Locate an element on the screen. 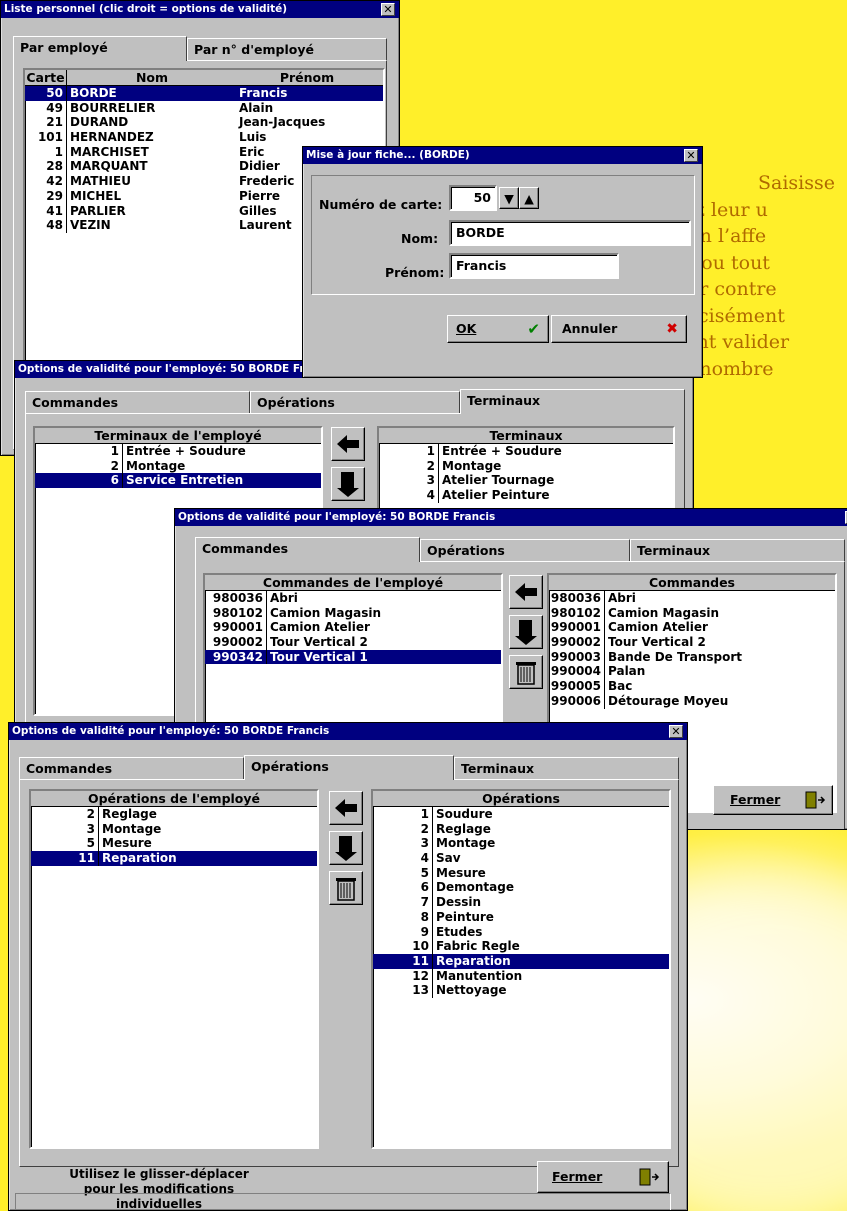  item-label: Sav is located at coordinates (448, 858).